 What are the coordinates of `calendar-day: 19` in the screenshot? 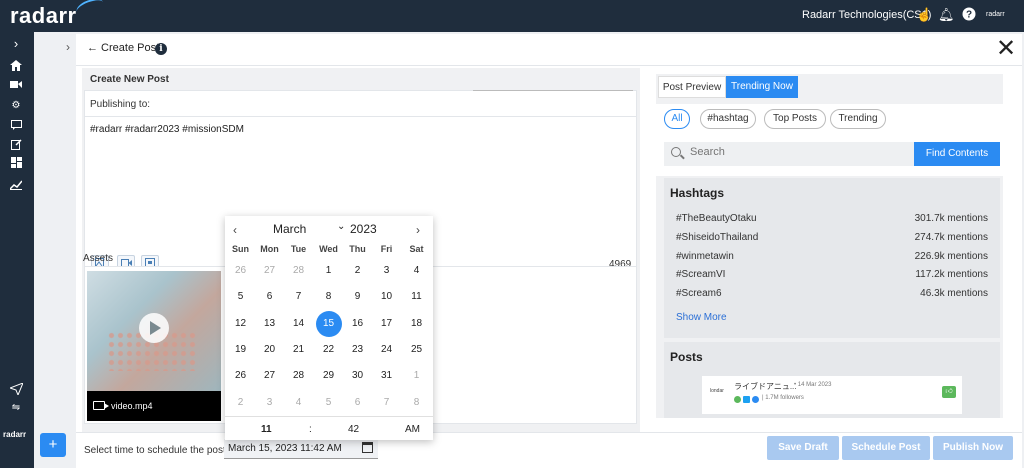 It's located at (240, 350).